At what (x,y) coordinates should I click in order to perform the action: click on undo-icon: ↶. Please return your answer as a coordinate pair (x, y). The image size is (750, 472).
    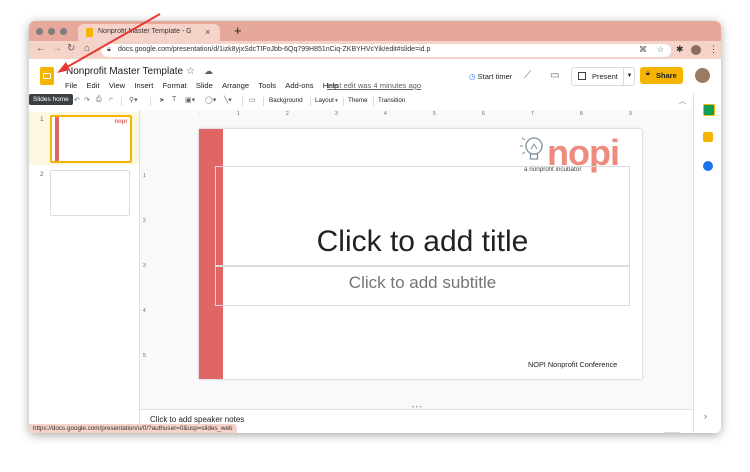
    Looking at the image, I should click on (77, 100).